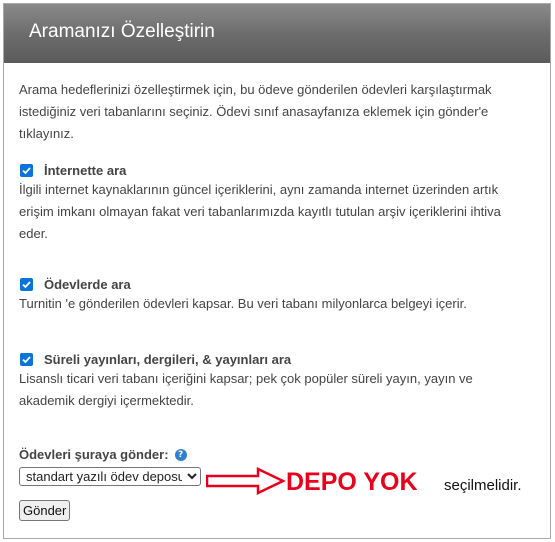 The height and width of the screenshot is (542, 555). I want to click on internet-option-label: İnternette ara, so click(85, 170).